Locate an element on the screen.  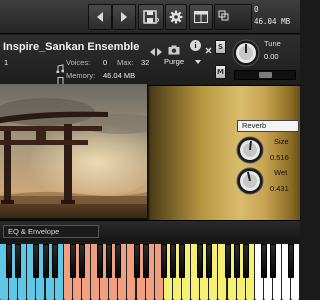
save-icon is located at coordinates (151, 17).